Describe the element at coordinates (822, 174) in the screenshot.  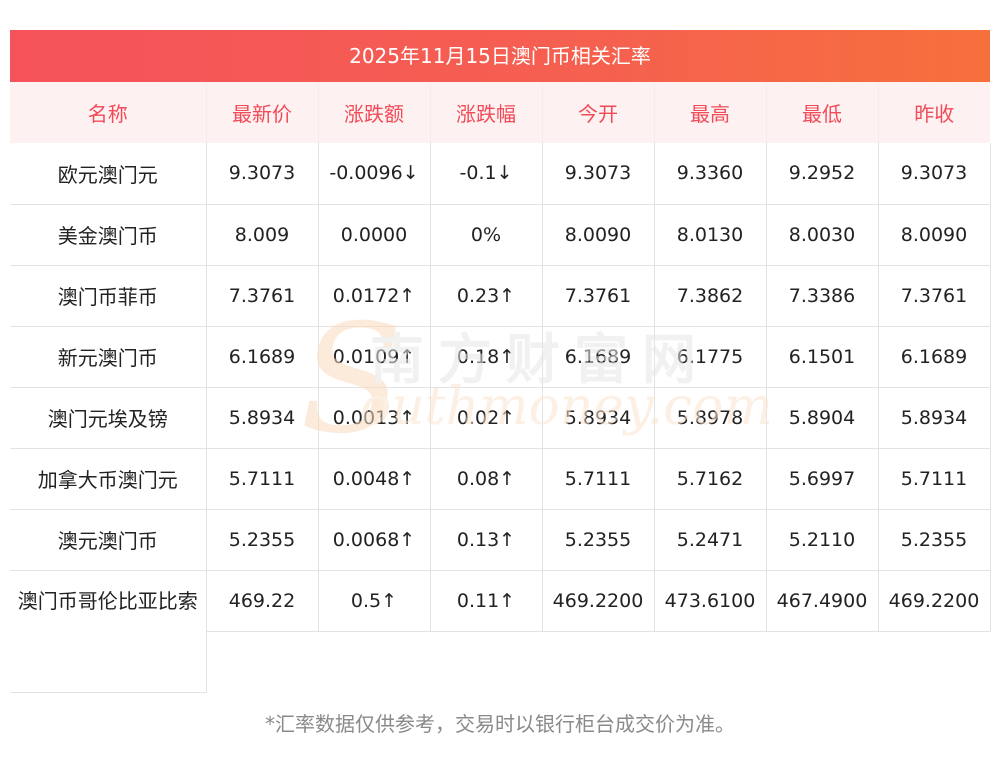
I see `low-price: 9.2952` at that location.